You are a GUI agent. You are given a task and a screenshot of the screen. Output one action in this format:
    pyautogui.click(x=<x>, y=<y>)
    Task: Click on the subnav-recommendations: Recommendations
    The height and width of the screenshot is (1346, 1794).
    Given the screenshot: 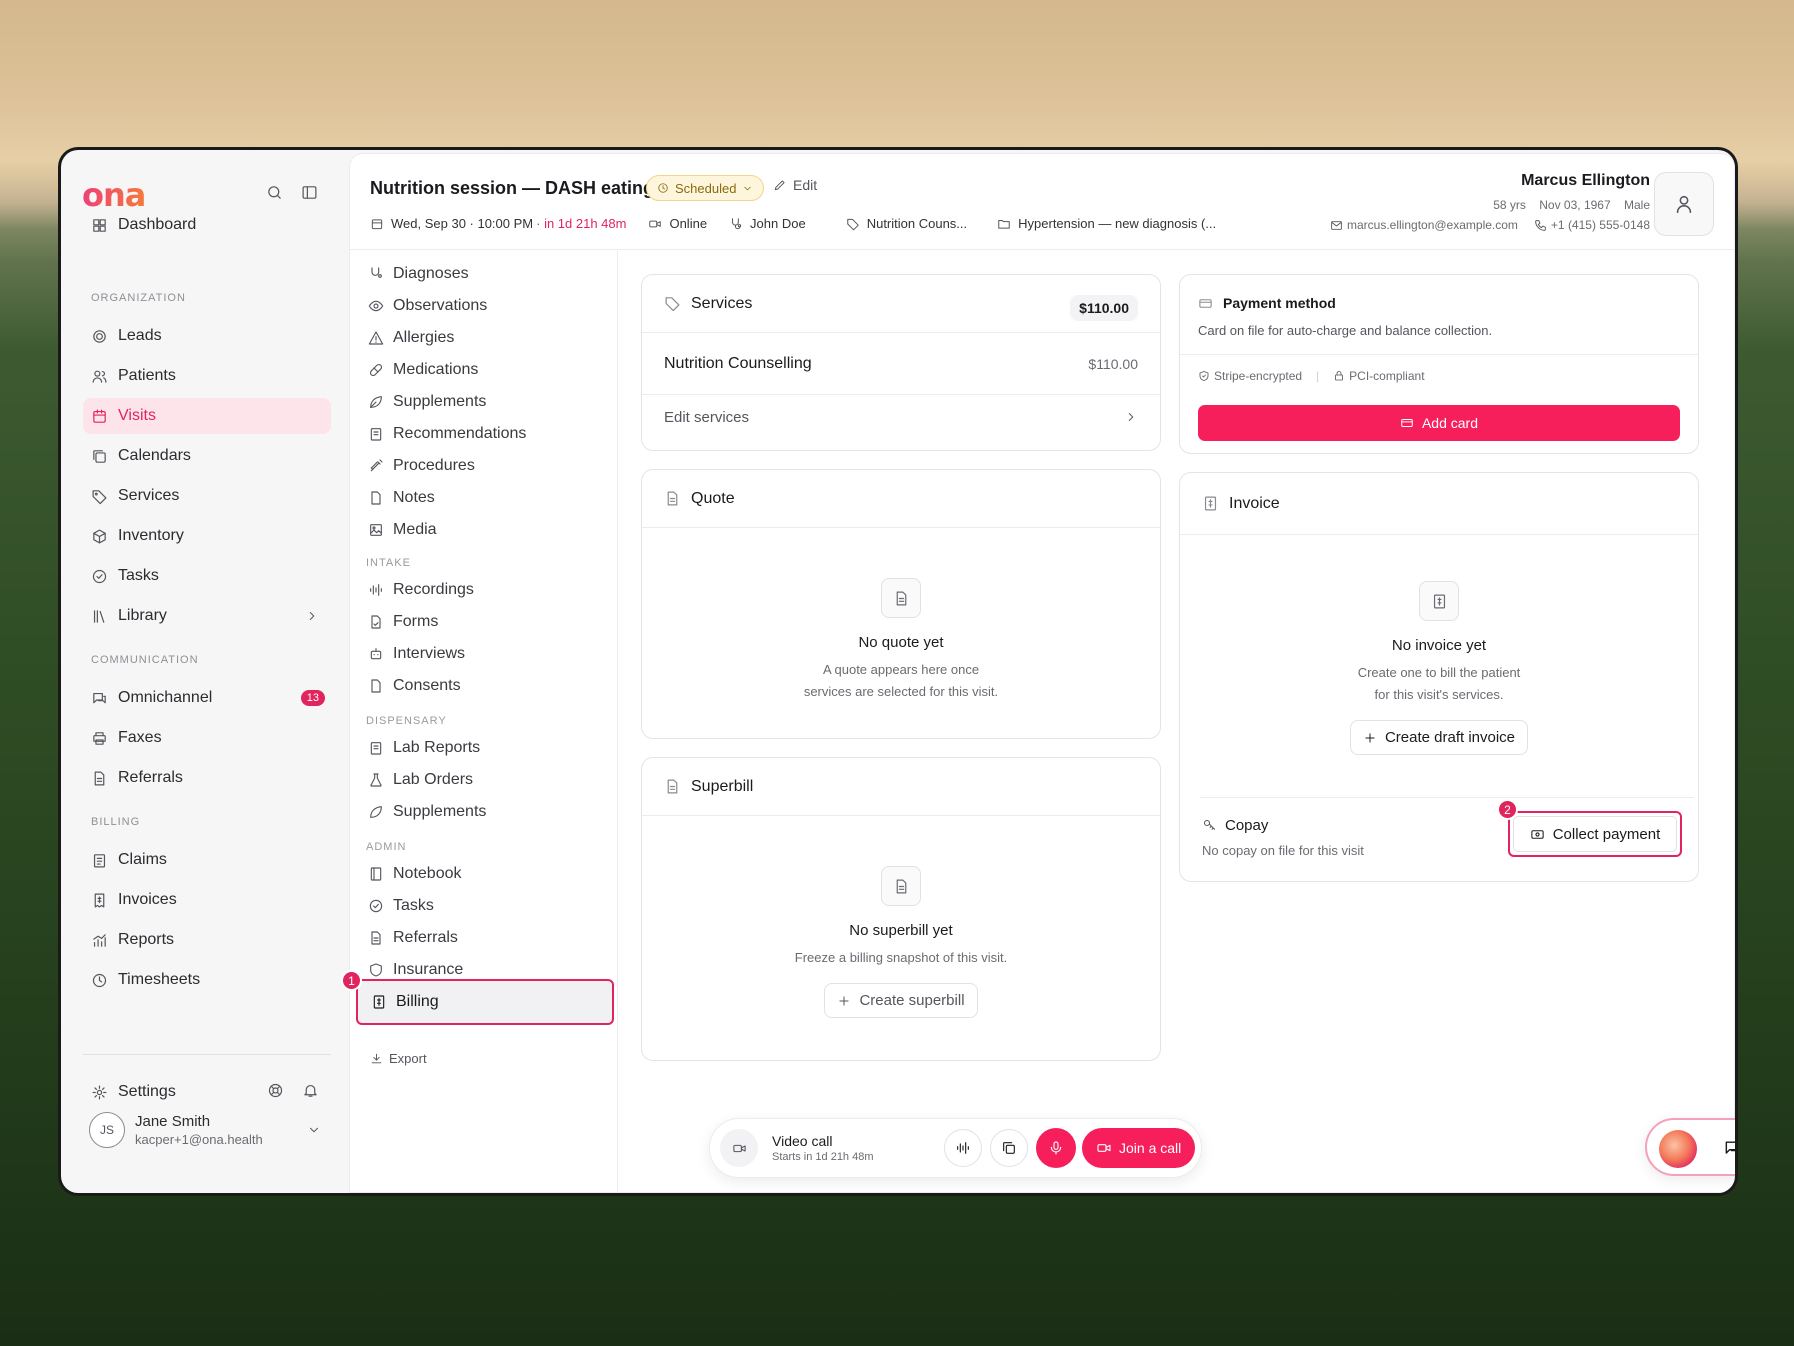 What is the action you would take?
    pyautogui.click(x=492, y=434)
    